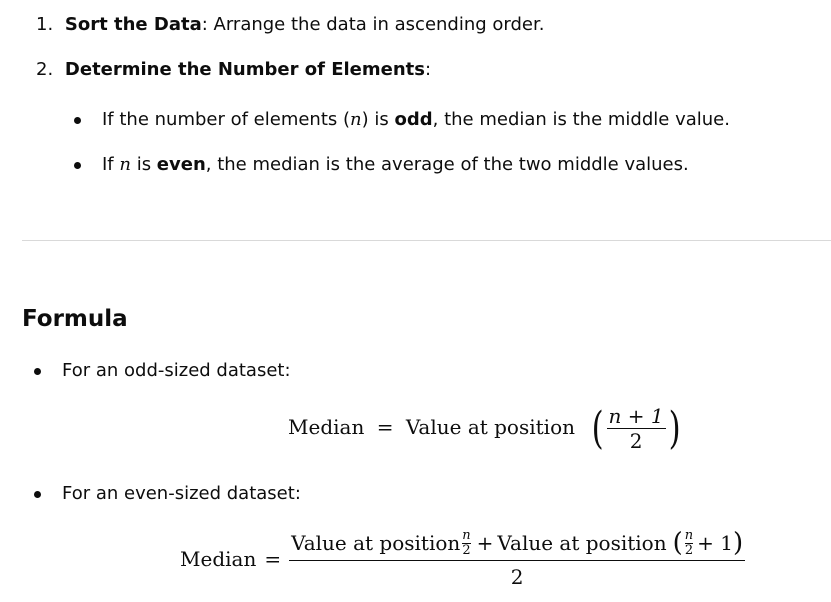 The image size is (831, 602). I want to click on fraction-bar, so click(517, 560).